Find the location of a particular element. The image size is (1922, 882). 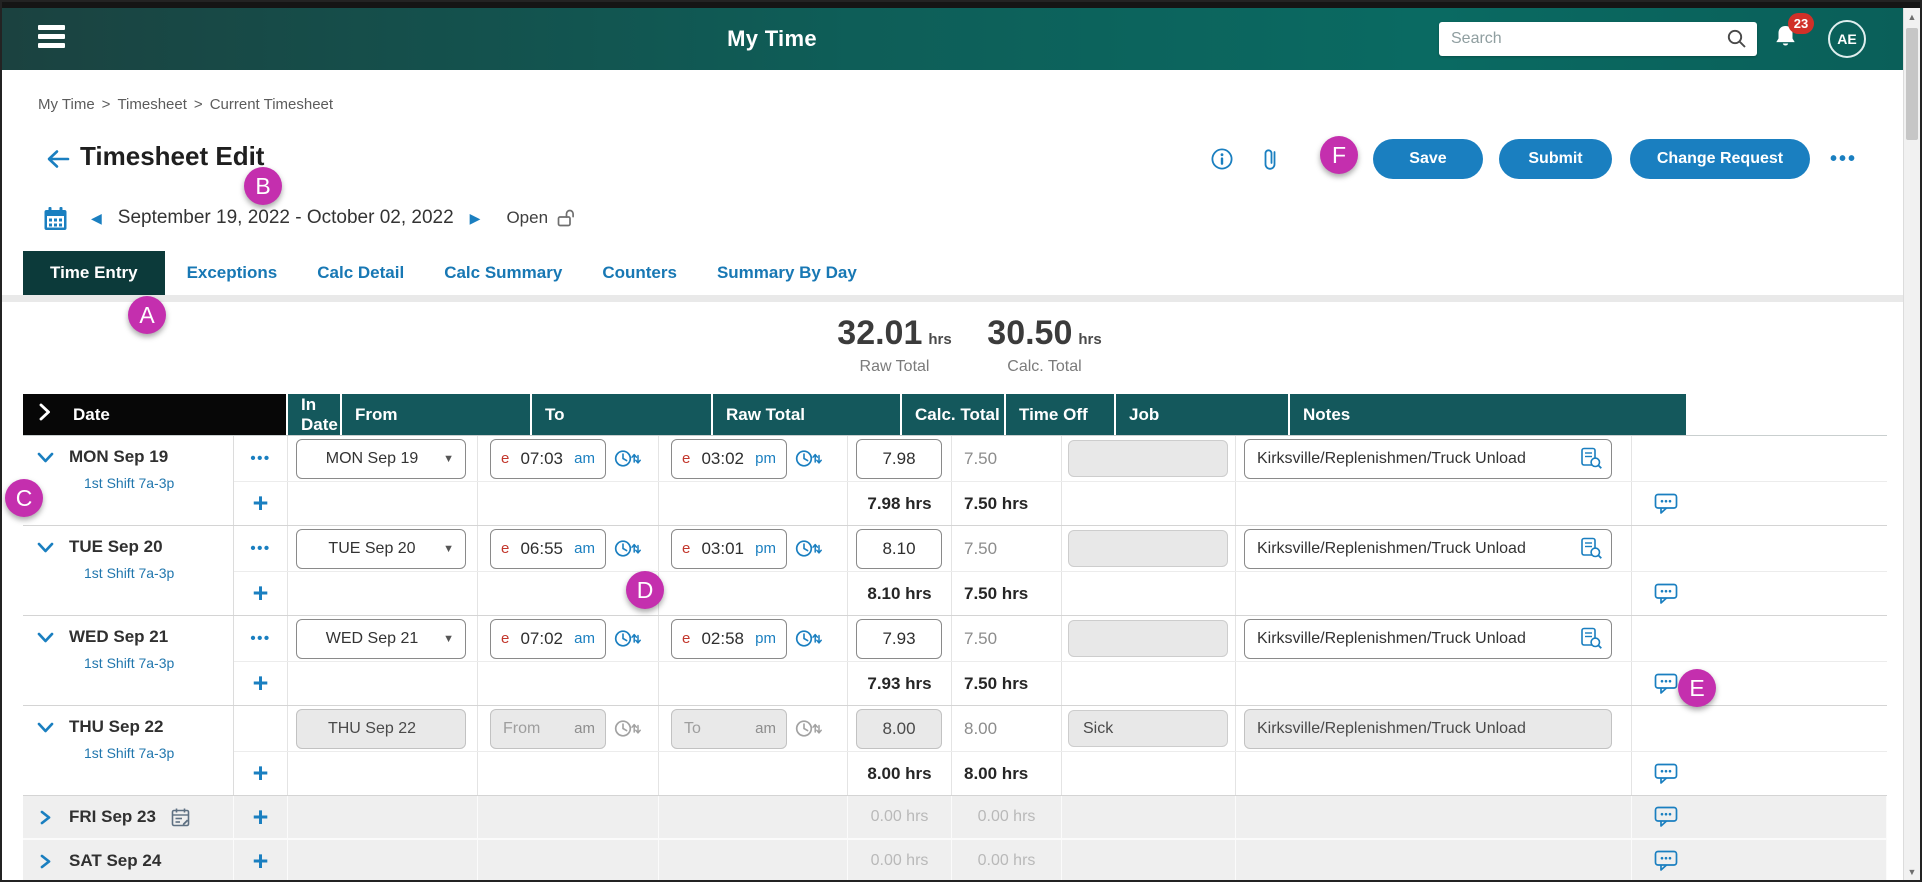

avatar: AE is located at coordinates (1847, 39).